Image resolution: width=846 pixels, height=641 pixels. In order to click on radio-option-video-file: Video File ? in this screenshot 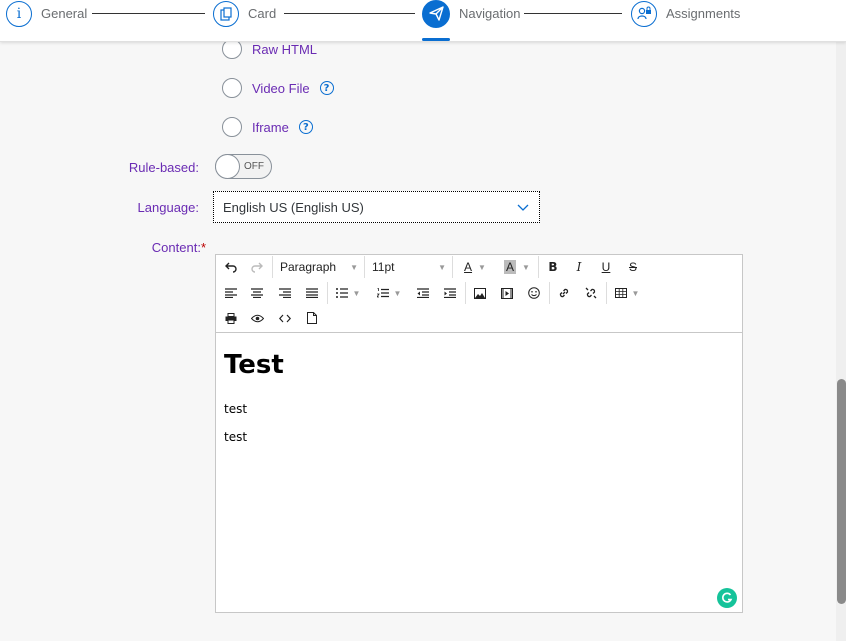, I will do `click(278, 88)`.